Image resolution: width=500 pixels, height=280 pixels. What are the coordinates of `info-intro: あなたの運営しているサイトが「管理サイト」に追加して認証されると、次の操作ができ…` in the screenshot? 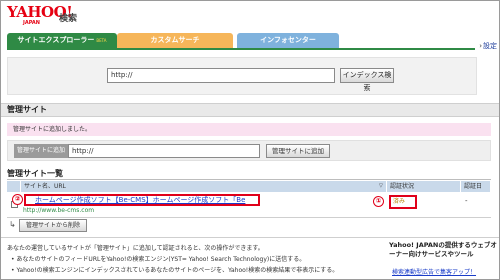 It's located at (135, 248).